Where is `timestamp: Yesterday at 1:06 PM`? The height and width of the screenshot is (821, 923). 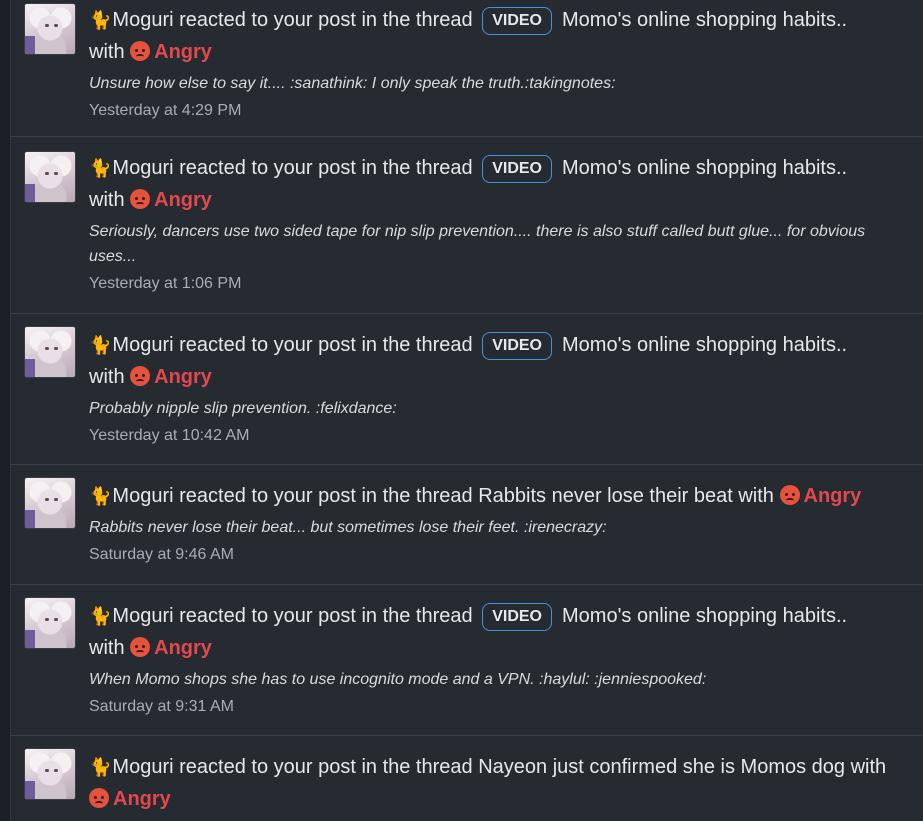
timestamp: Yesterday at 1:06 PM is located at coordinates (499, 284).